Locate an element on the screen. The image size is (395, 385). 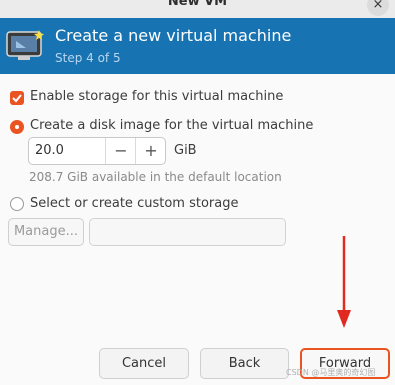
wizard-header: Create a new virtual machine Step 4 of 5 is located at coordinates (197, 46).